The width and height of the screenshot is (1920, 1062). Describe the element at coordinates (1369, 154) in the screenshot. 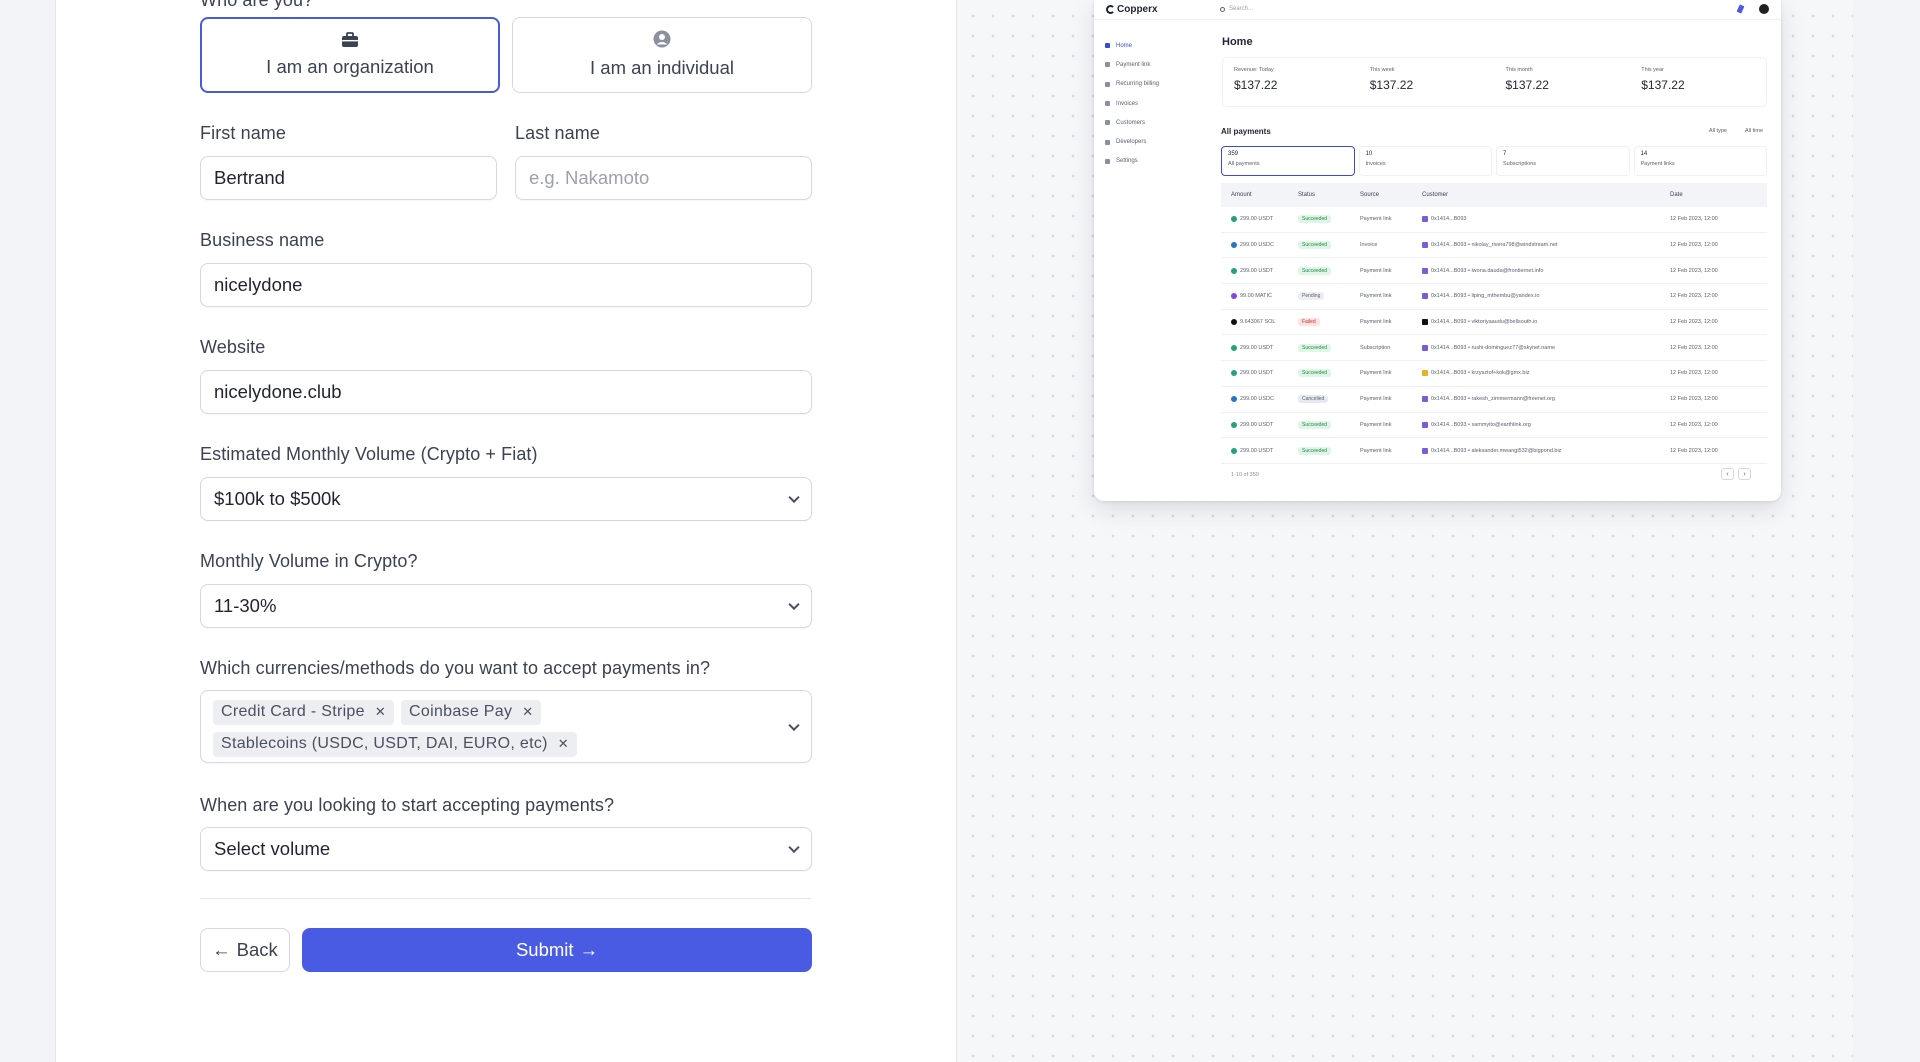

I see `tab-count: 10` at that location.